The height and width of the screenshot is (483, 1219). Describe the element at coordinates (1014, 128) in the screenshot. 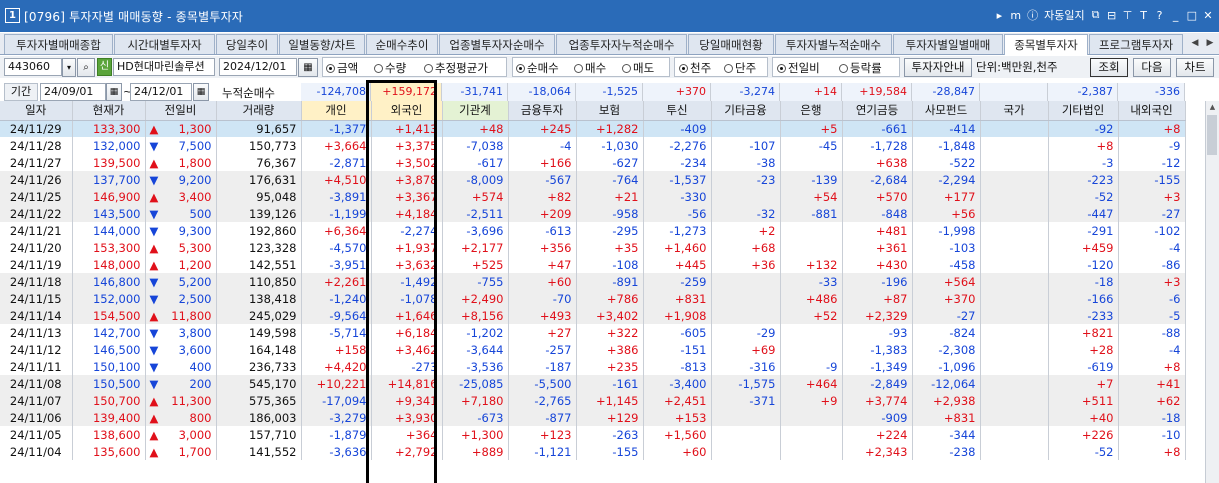

I see `investor-value-cell` at that location.